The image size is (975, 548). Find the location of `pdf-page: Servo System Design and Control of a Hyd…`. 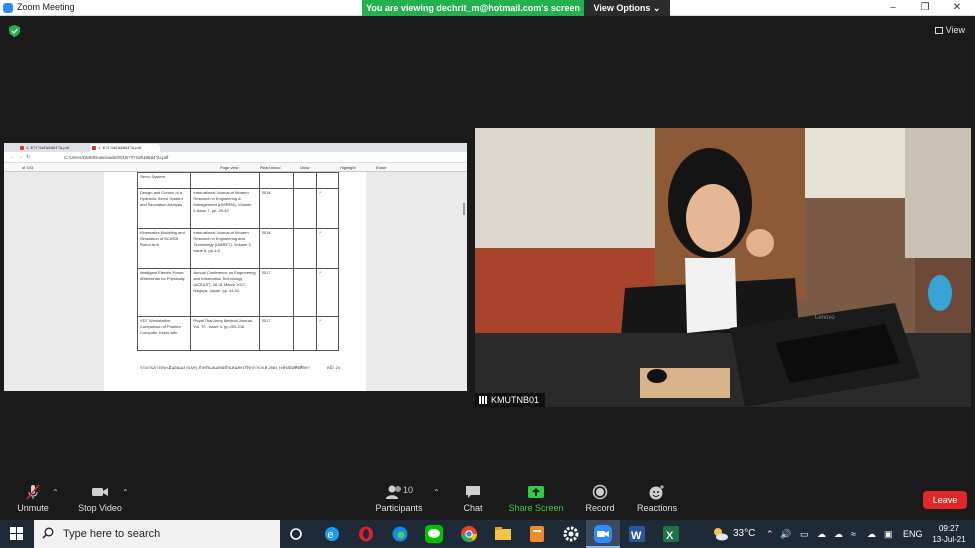

pdf-page: Servo System Design and Control of a Hyd… is located at coordinates (235, 281).